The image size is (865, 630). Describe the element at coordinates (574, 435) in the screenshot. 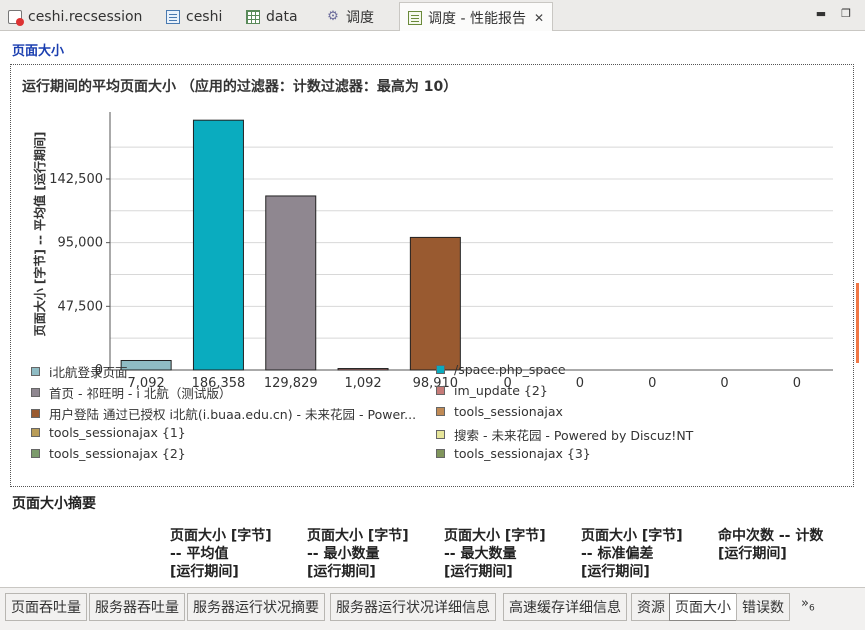

I see `legend-label: 搜索 - 未来花园 - Powered by Discuz!NT` at that location.